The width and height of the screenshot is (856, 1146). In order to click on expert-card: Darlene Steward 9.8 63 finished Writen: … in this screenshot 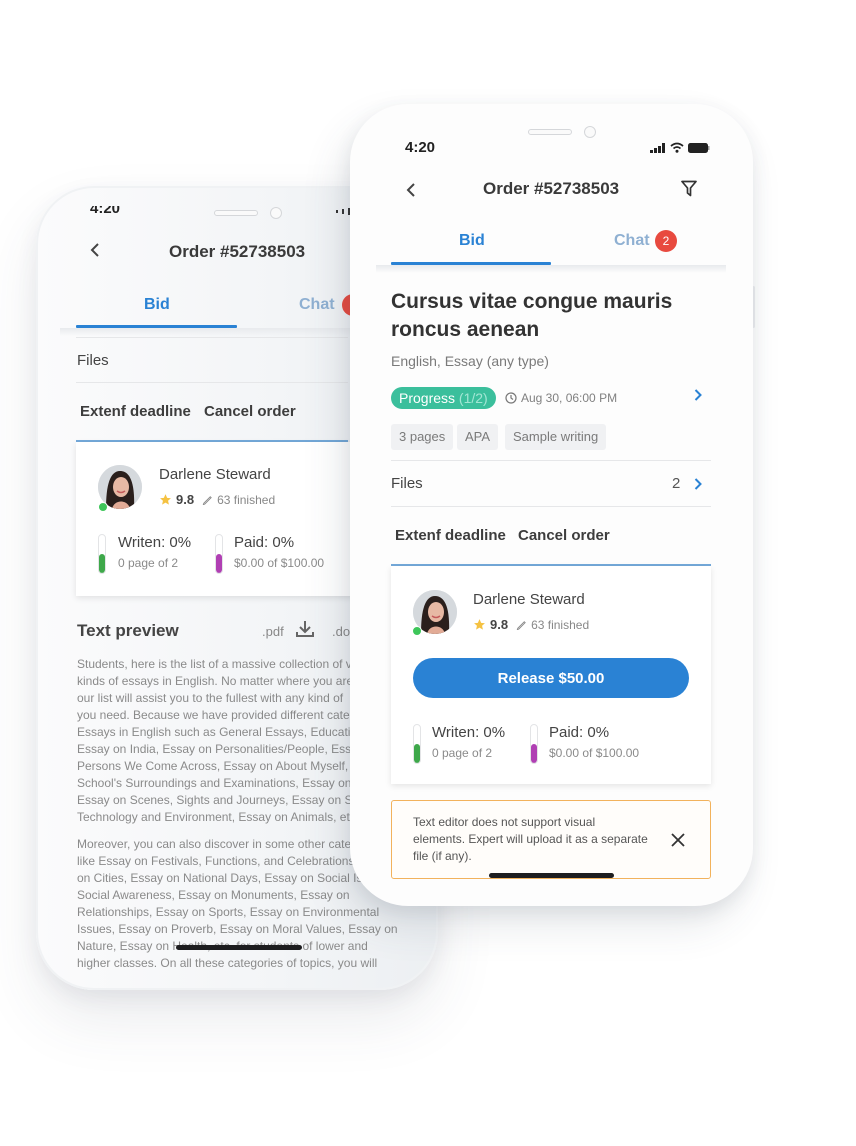, I will do `click(221, 519)`.